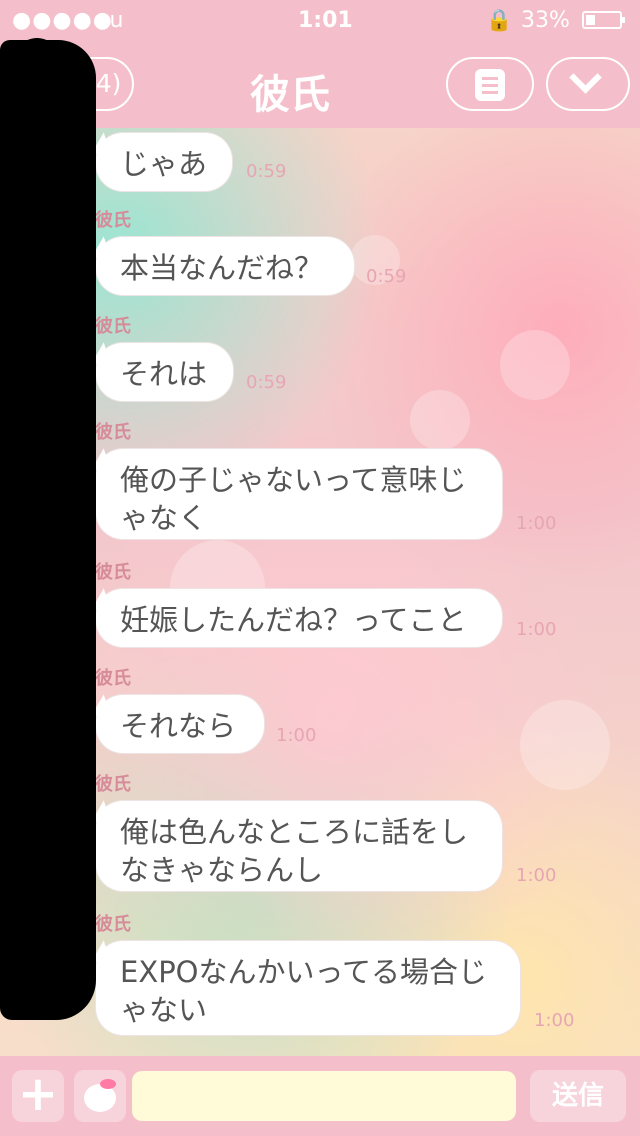 This screenshot has width=640, height=1136. What do you see at coordinates (308, 988) in the screenshot?
I see `message-bubble: EXPOなんかいってる場合じゃない` at bounding box center [308, 988].